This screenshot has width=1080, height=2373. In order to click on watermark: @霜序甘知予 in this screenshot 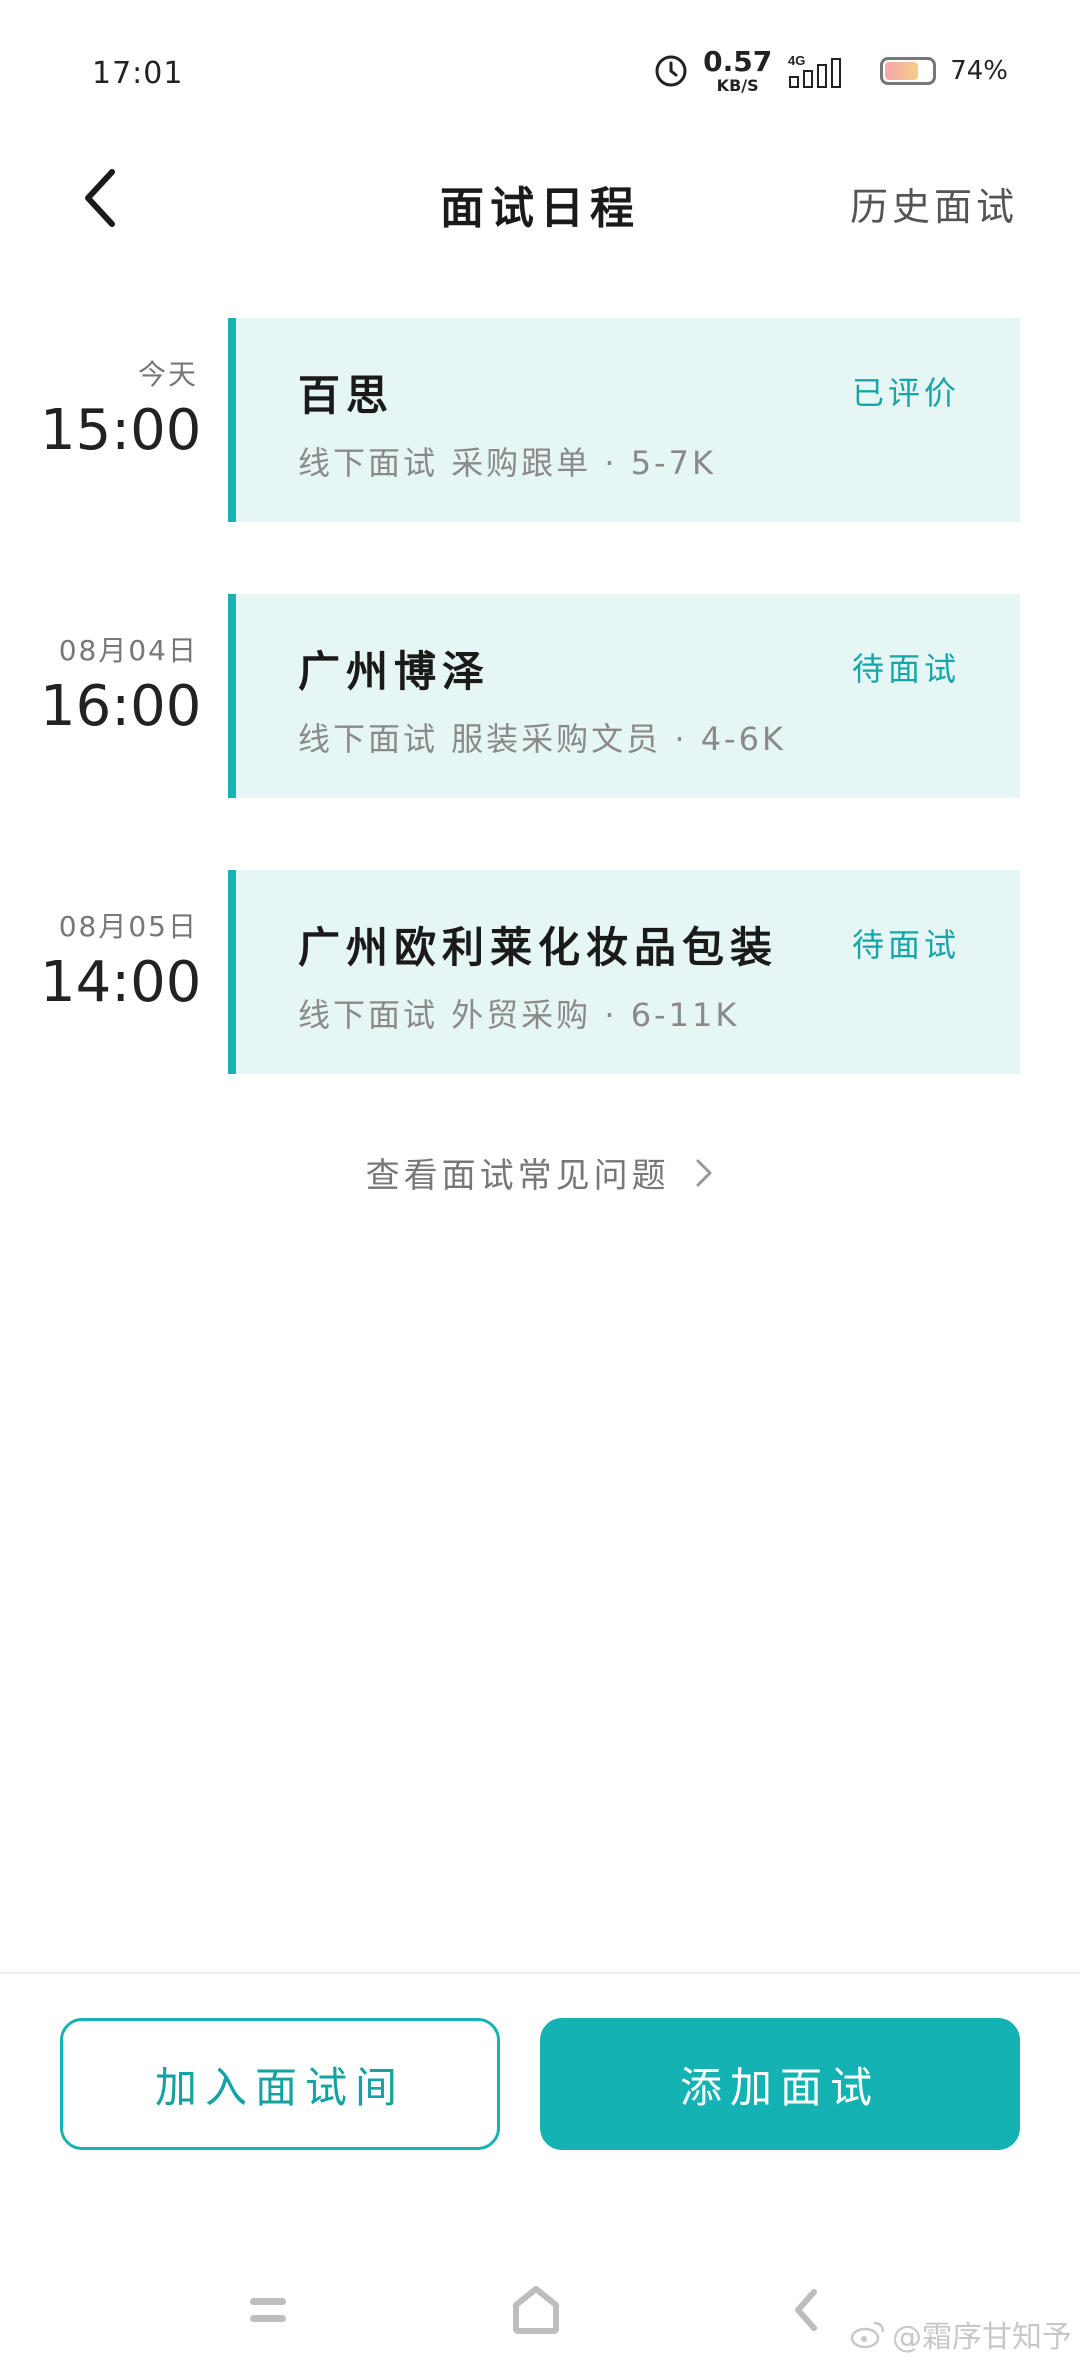, I will do `click(961, 2334)`.